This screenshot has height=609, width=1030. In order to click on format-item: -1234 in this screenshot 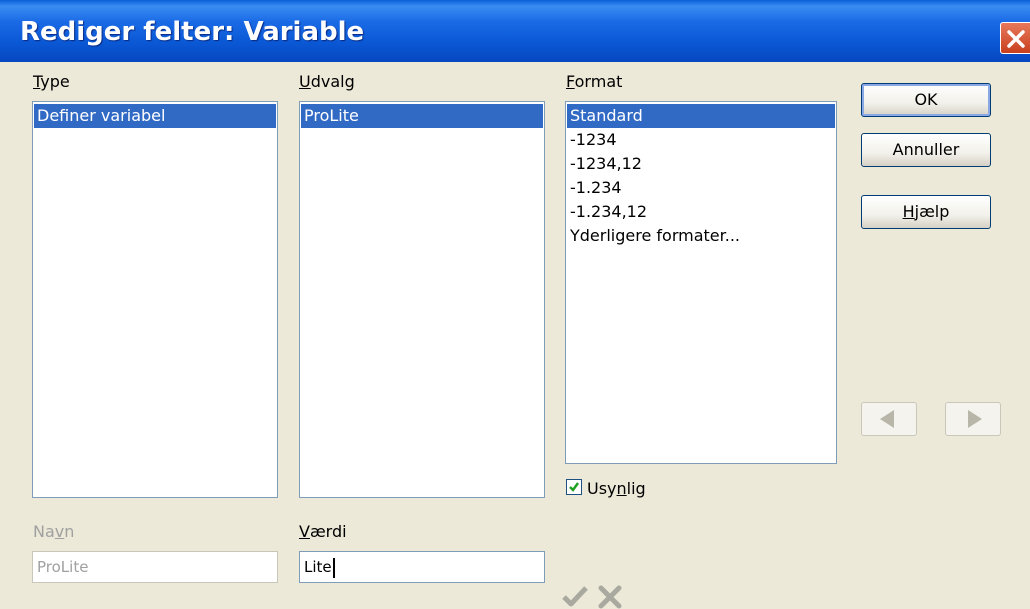, I will do `click(701, 140)`.